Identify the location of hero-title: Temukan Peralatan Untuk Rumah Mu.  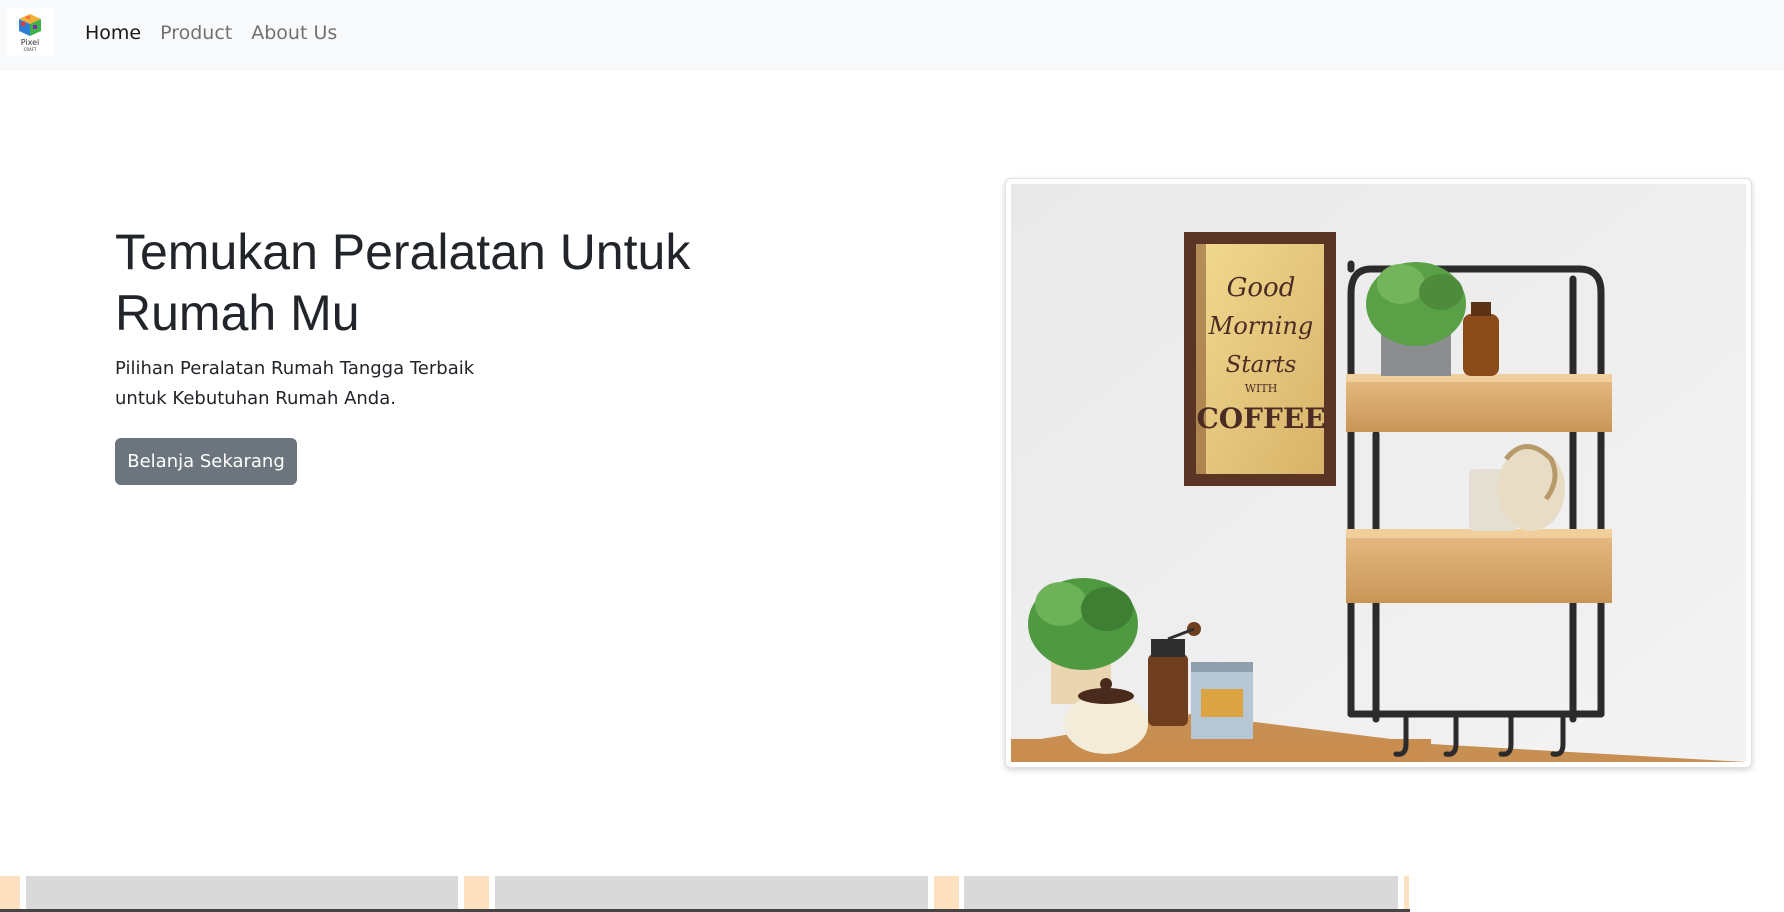
(425, 283).